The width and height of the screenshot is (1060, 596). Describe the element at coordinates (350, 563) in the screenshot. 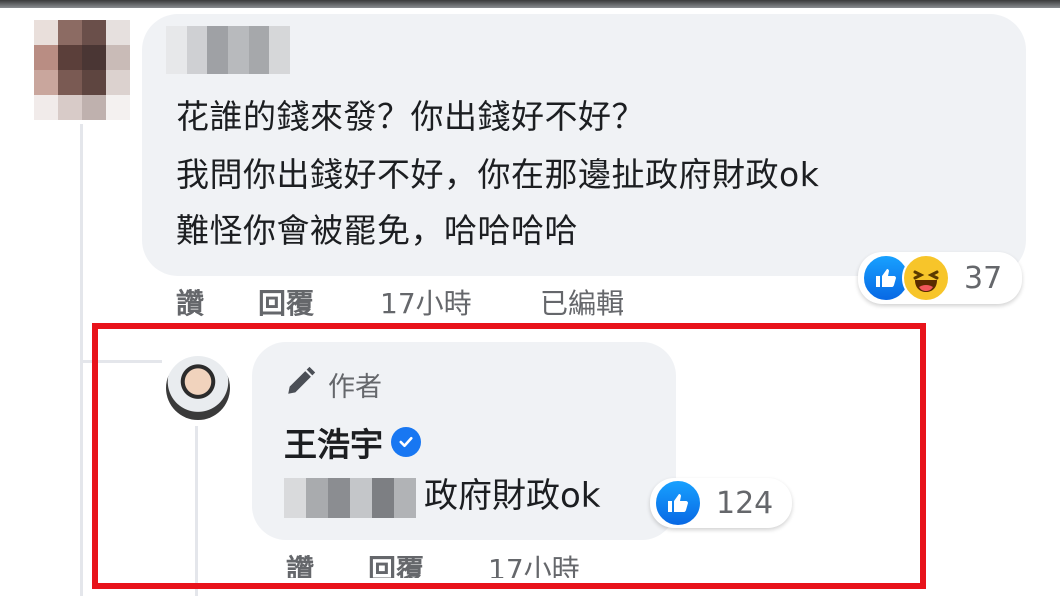

I see `reply-actions: 讚 回覆 17小時` at that location.